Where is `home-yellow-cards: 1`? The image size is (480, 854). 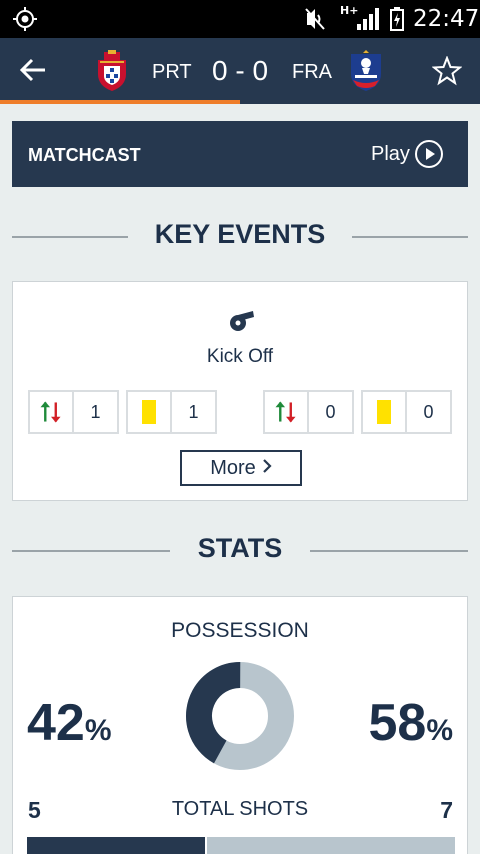 home-yellow-cards: 1 is located at coordinates (171, 412).